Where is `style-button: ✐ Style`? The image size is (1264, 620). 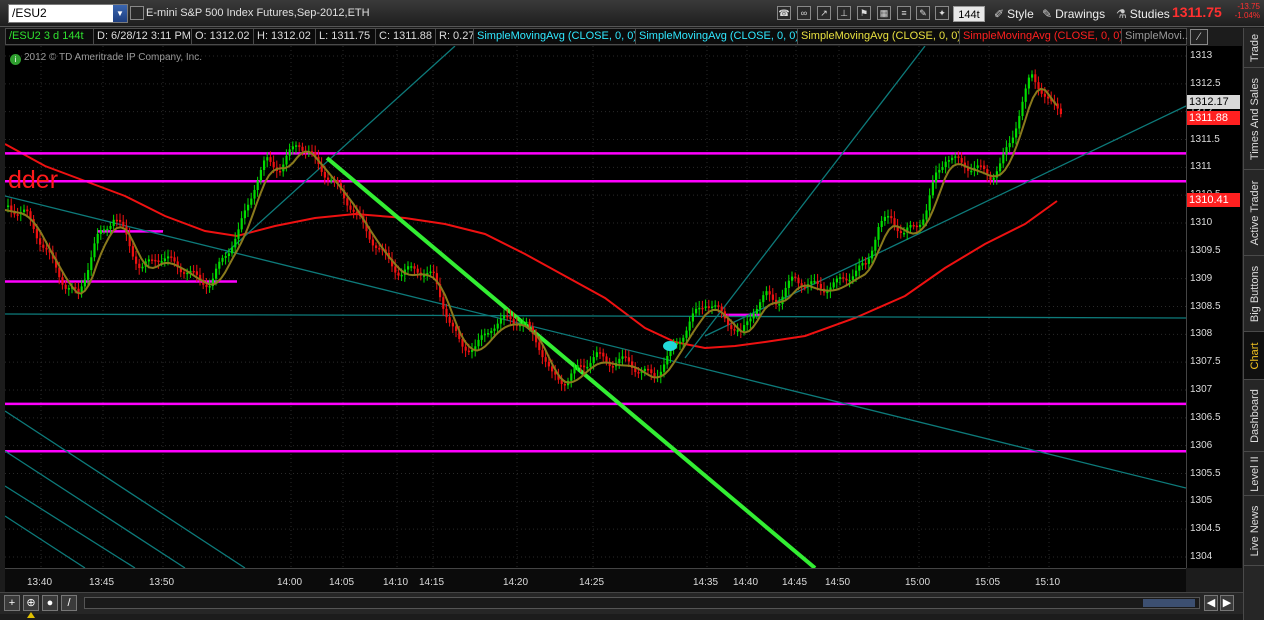
style-button: ✐ Style is located at coordinates (1014, 14).